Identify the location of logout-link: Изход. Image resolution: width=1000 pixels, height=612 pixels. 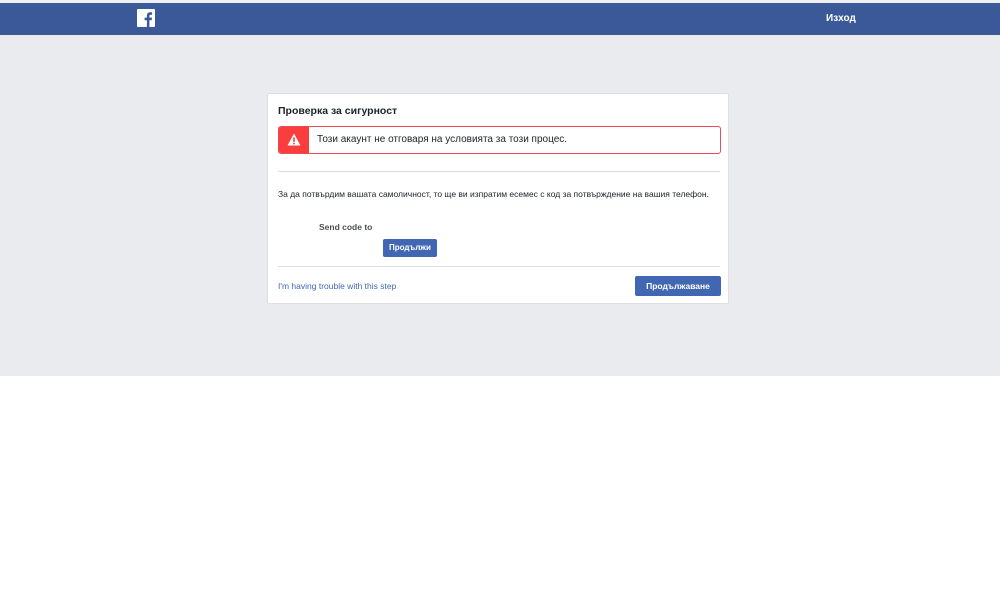
(841, 18).